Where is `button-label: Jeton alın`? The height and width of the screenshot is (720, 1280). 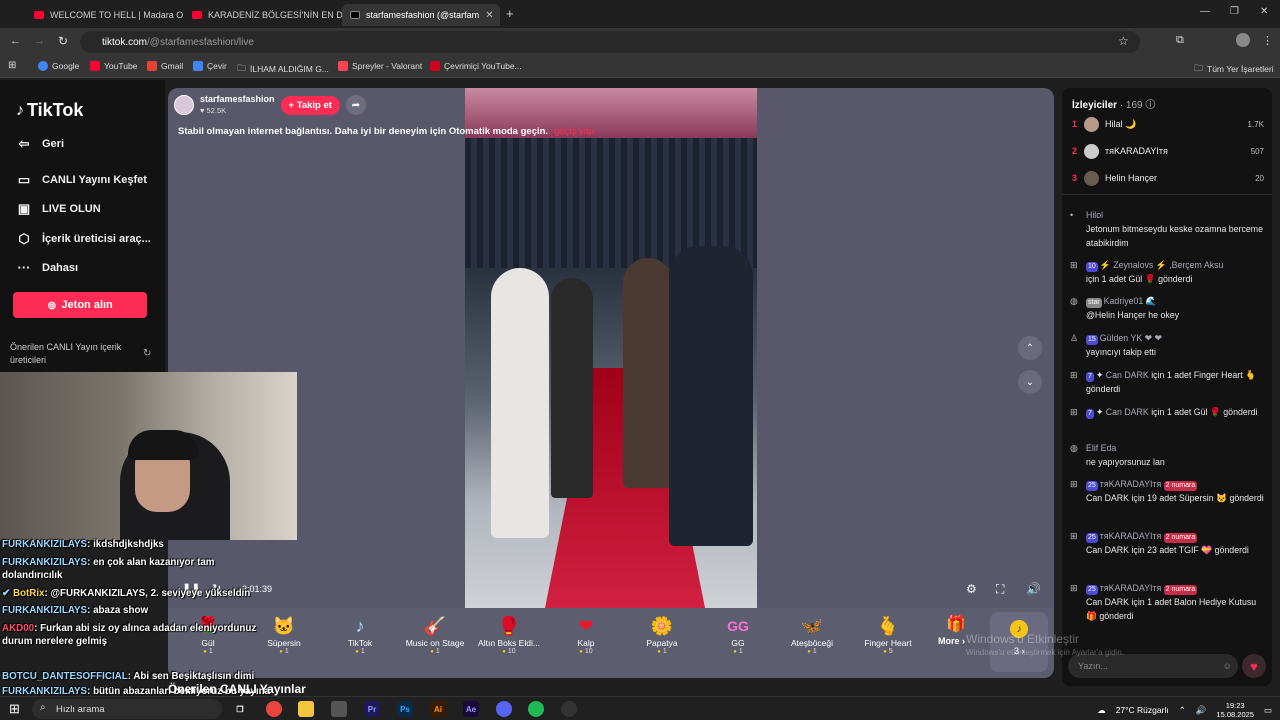
button-label: Jeton alın is located at coordinates (87, 305).